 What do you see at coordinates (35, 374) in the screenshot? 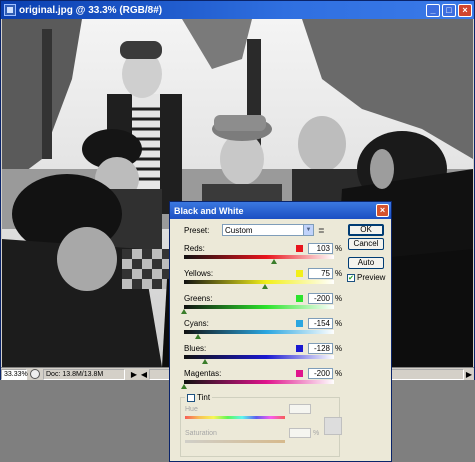
I see `info-icon` at bounding box center [35, 374].